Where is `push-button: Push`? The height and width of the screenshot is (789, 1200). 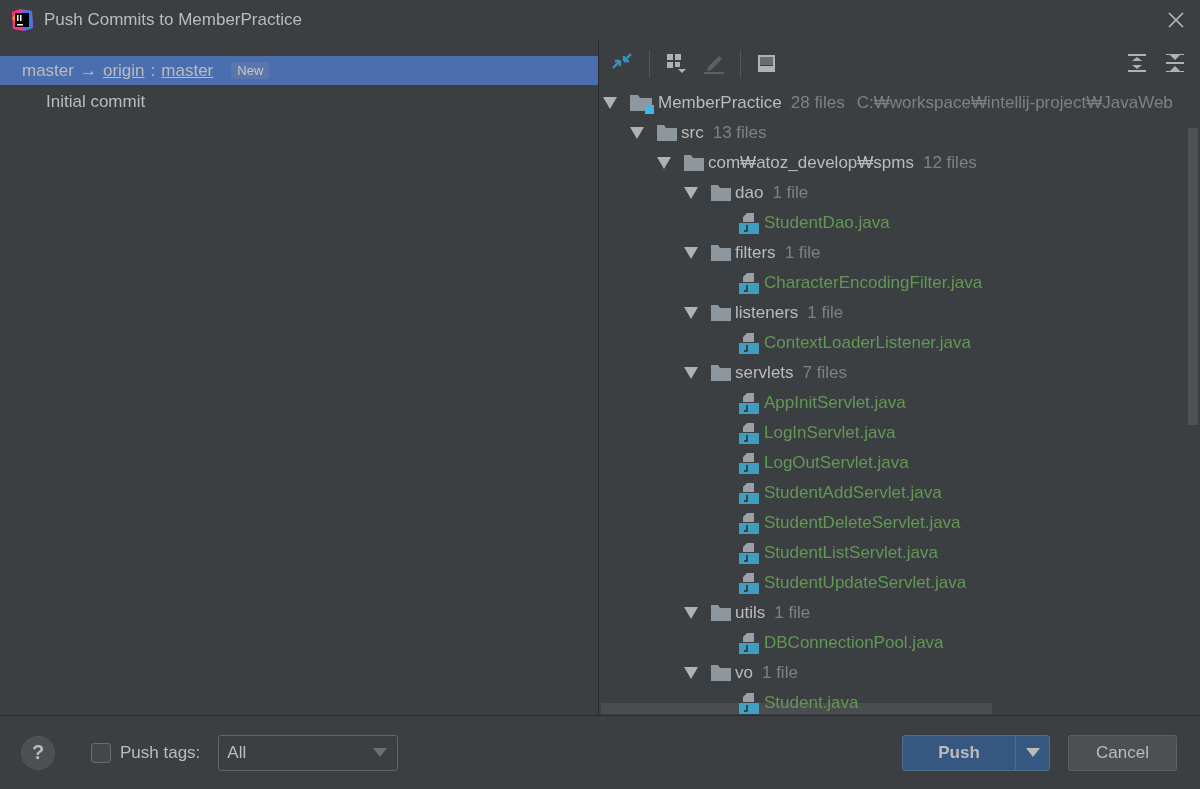 push-button: Push is located at coordinates (976, 752).